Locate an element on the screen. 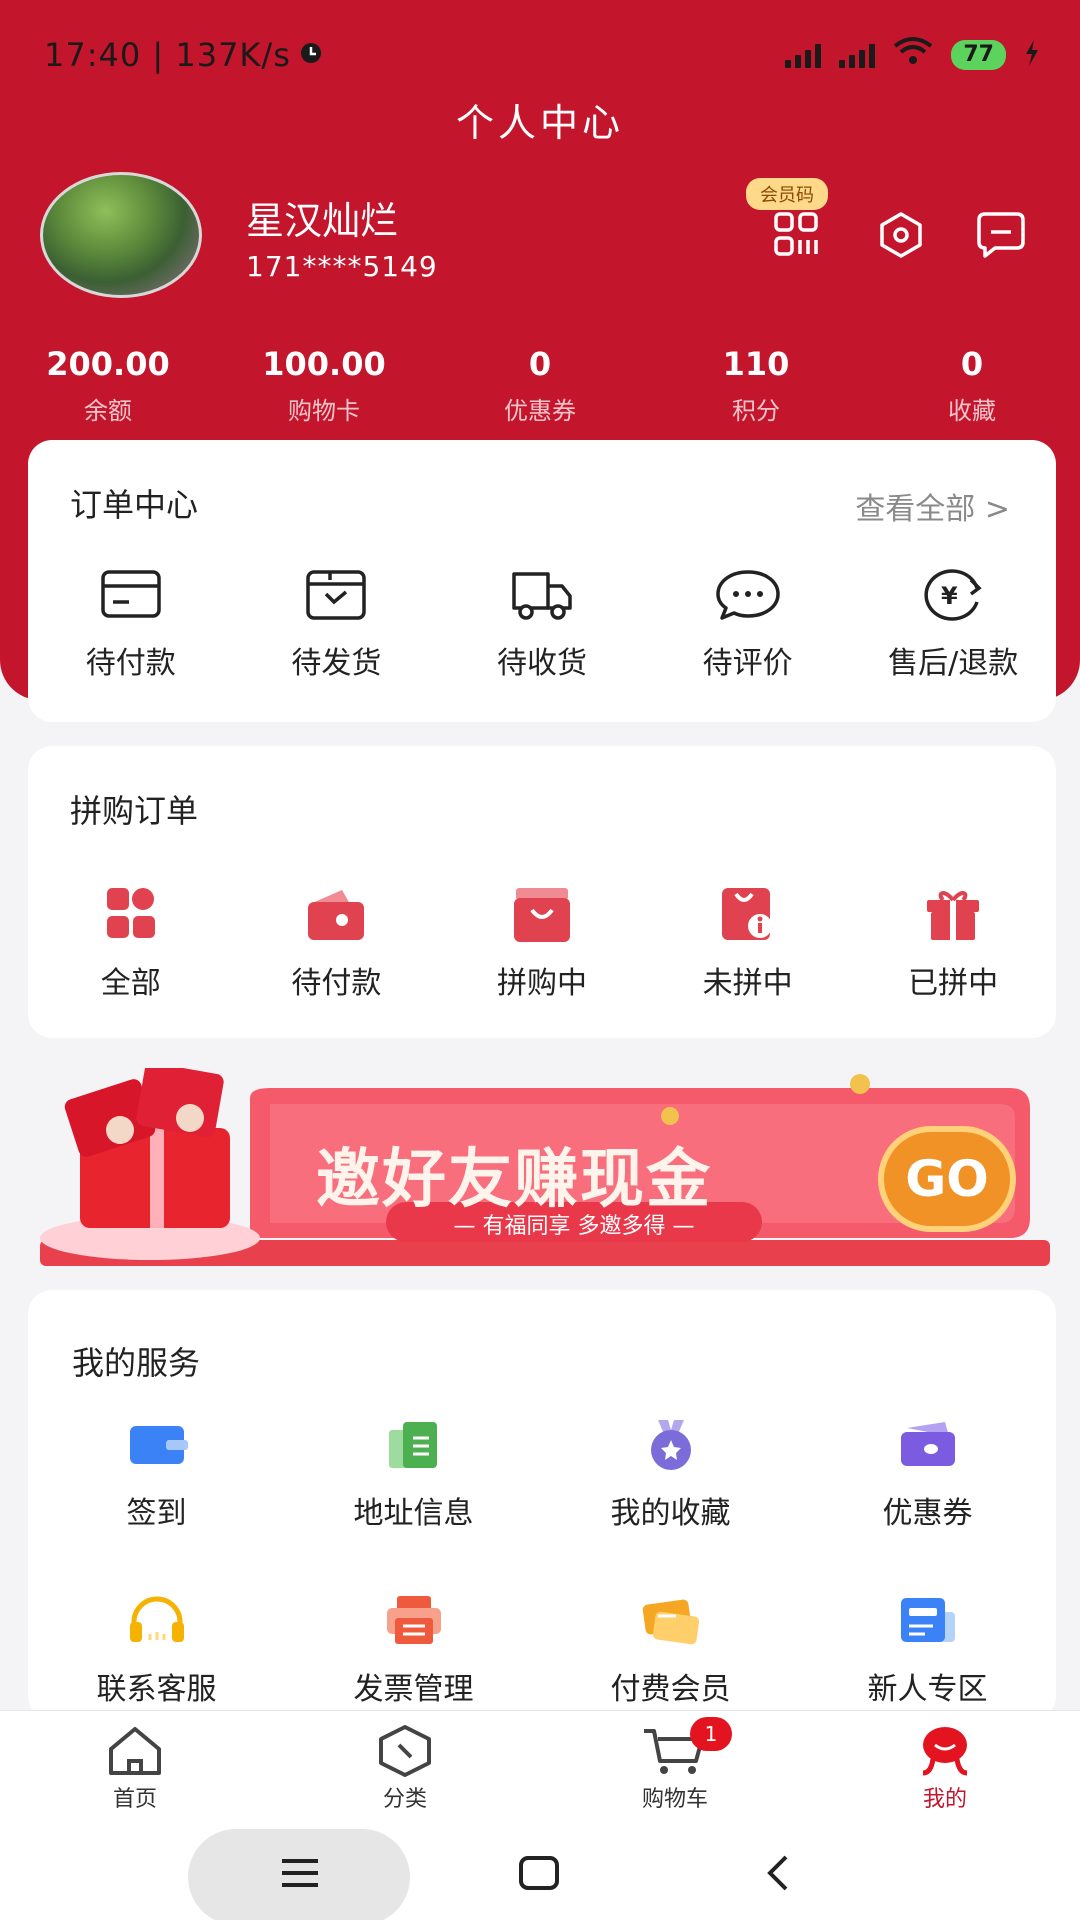 This screenshot has width=1080, height=1920. account-stats: 200.00 余额 100.00 购物卡 0 优惠券 110 积分 0 收藏 is located at coordinates (540, 385).